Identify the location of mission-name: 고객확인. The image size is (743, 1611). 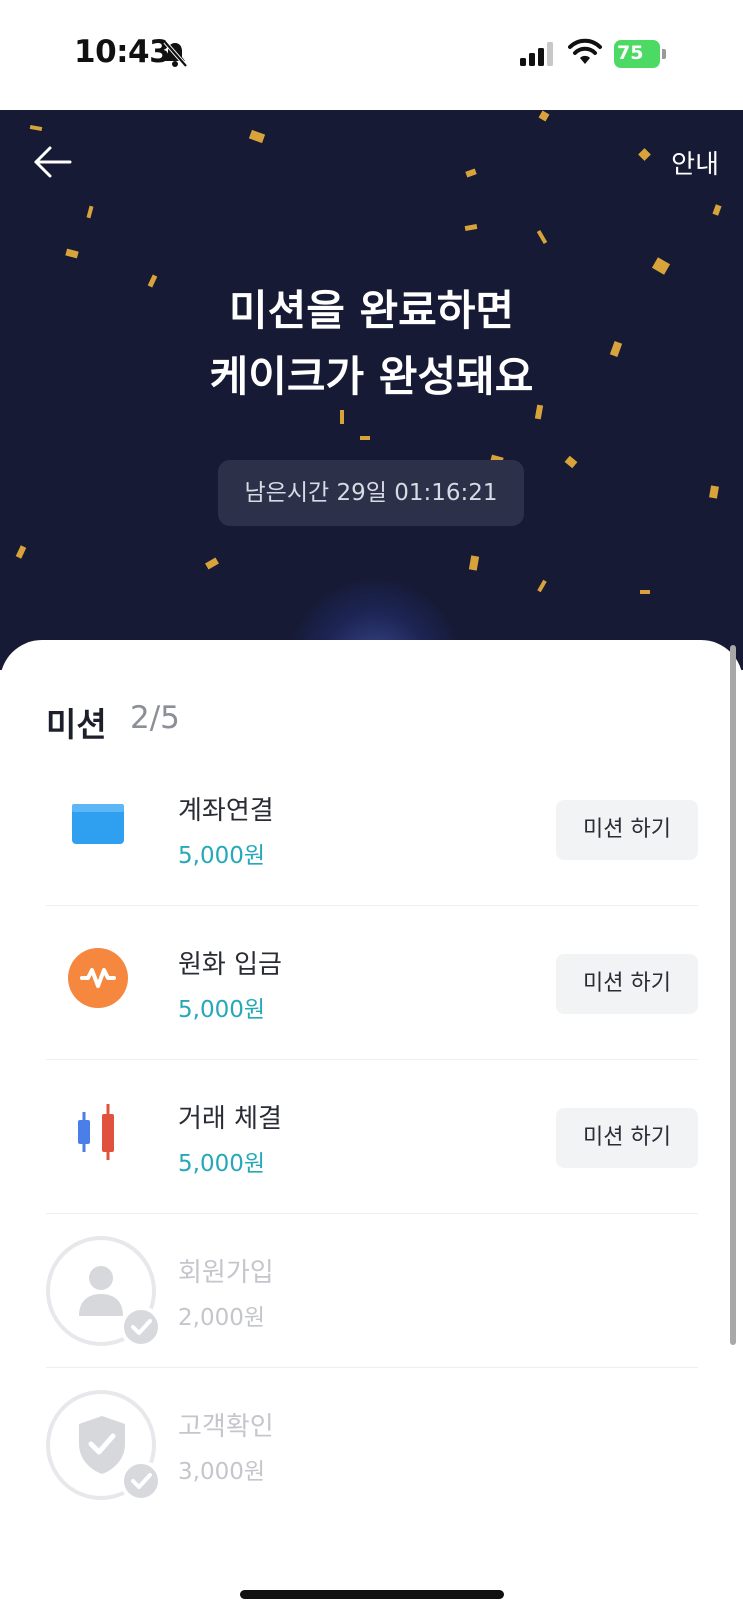
(226, 1427).